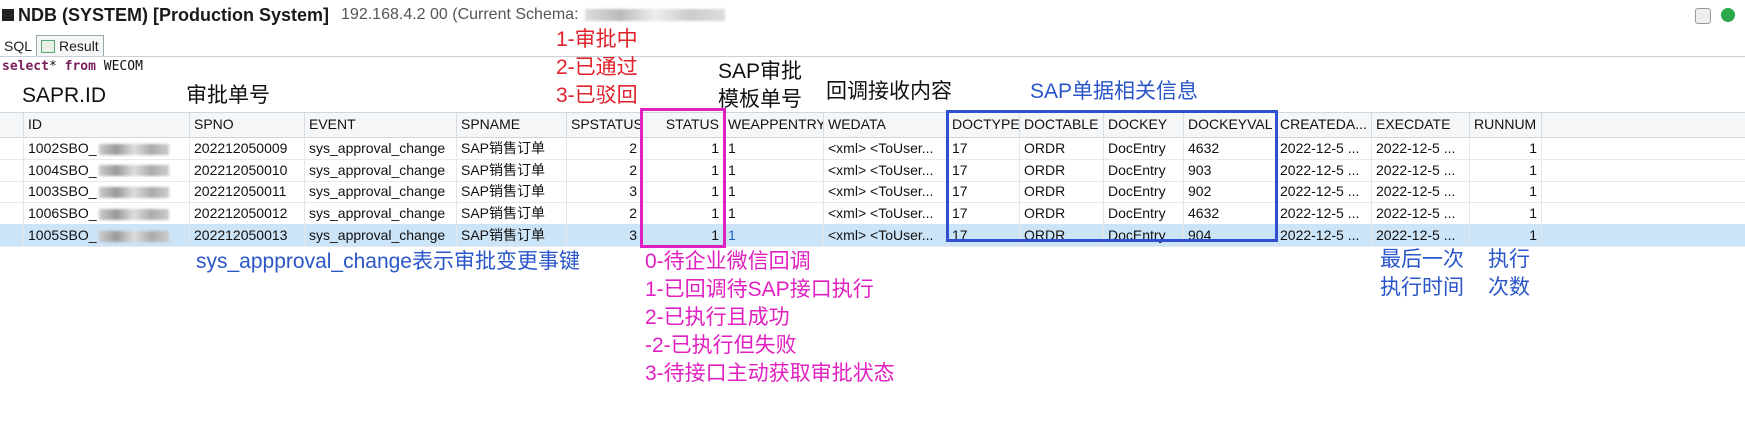 Image resolution: width=1745 pixels, height=431 pixels. Describe the element at coordinates (107, 125) in the screenshot. I see `col-id: ID` at that location.